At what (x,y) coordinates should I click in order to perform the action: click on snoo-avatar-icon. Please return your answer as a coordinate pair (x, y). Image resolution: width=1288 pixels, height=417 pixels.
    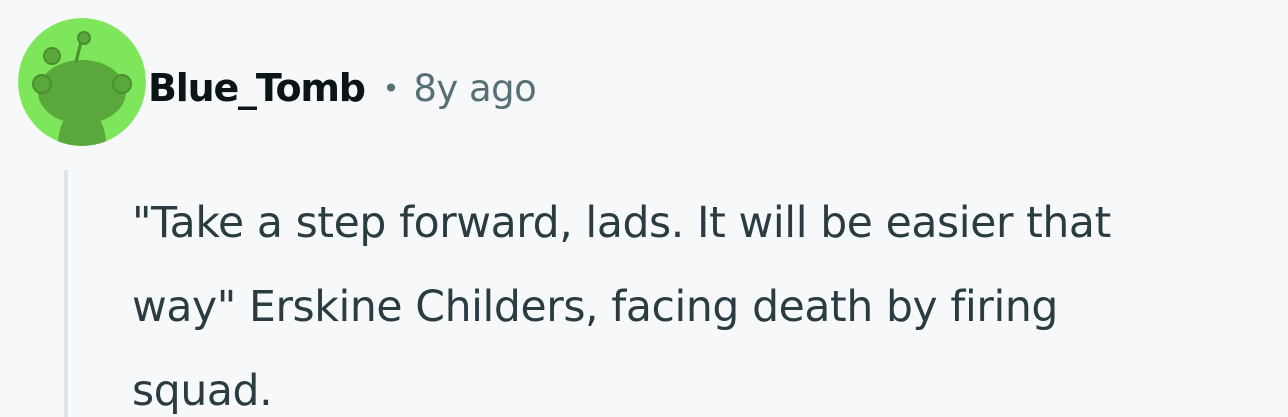
    Looking at the image, I should click on (82, 82).